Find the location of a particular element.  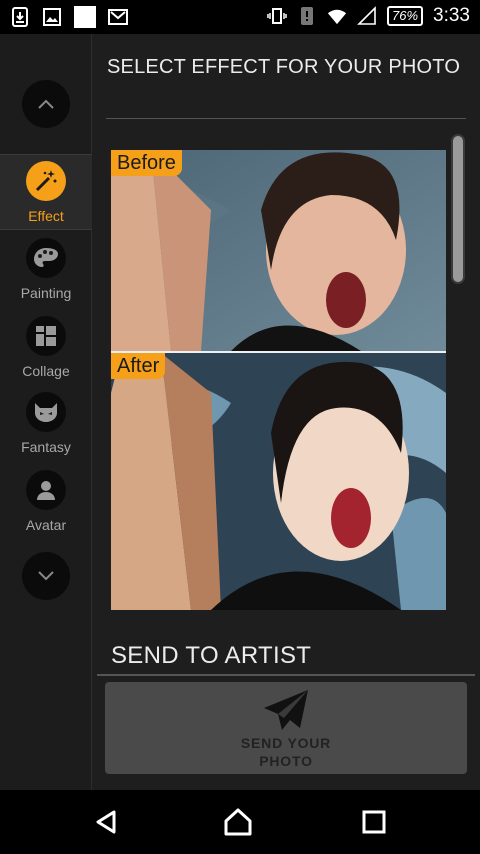

magic-wand-icon is located at coordinates (46, 181).